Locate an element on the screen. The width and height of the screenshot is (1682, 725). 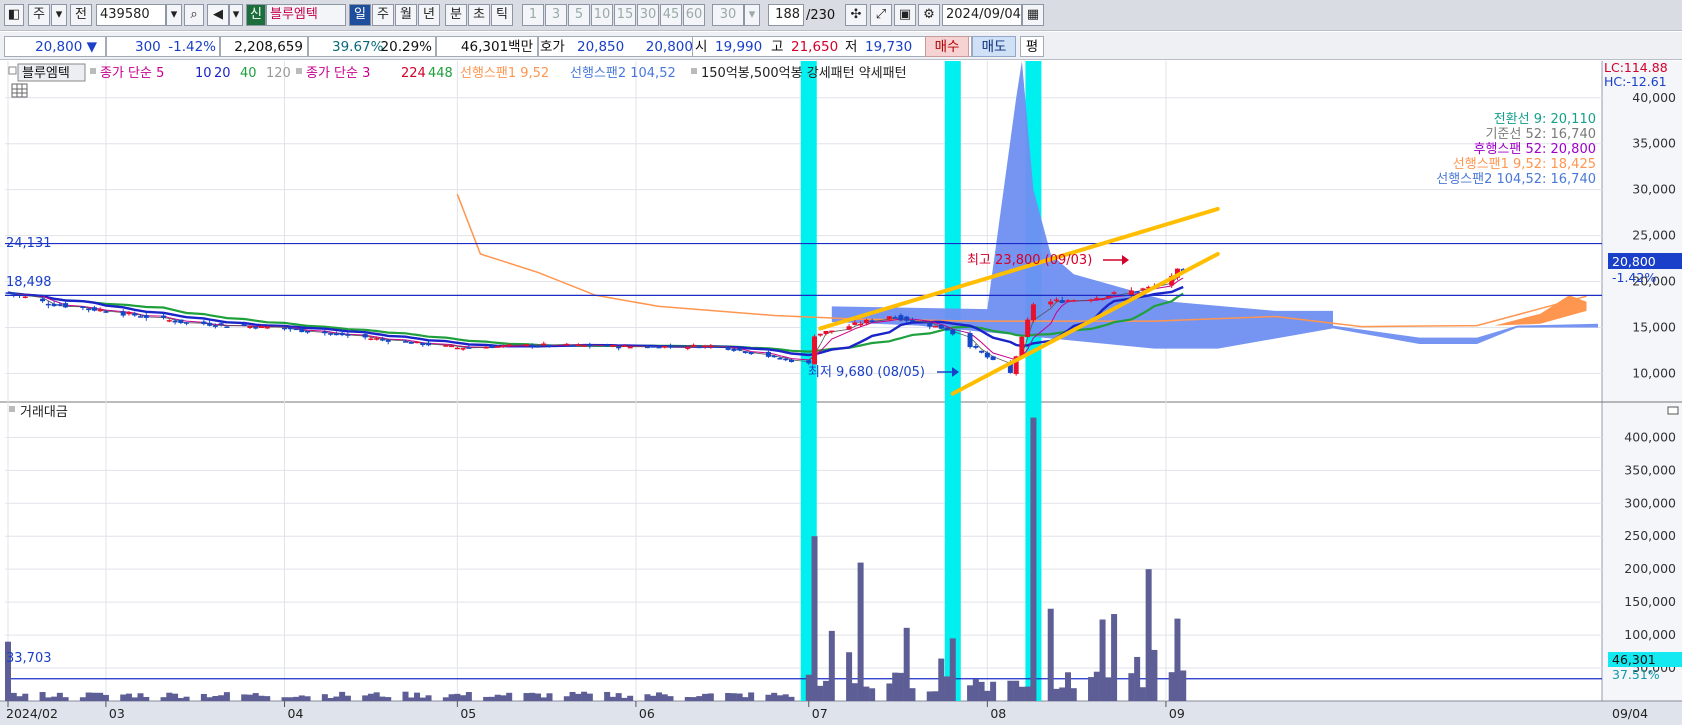
interval-60: 60 is located at coordinates (694, 15).